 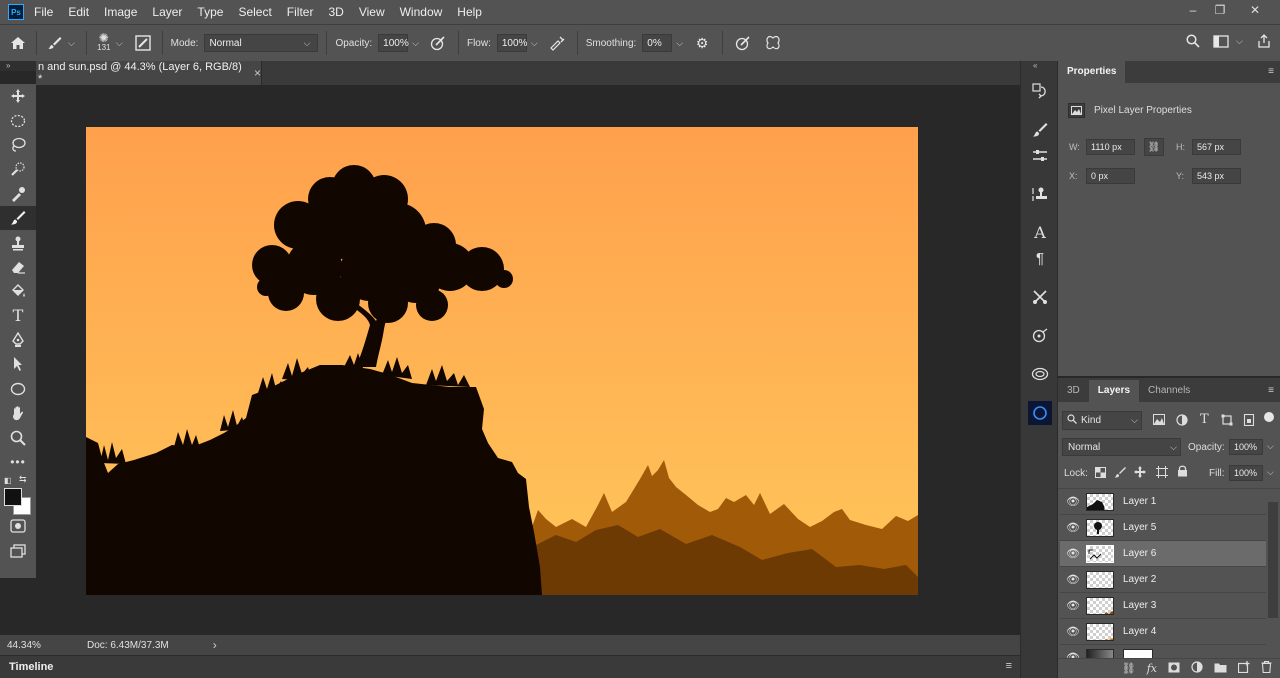 What do you see at coordinates (1092, 72) in the screenshot?
I see `tab-properties: Properties` at bounding box center [1092, 72].